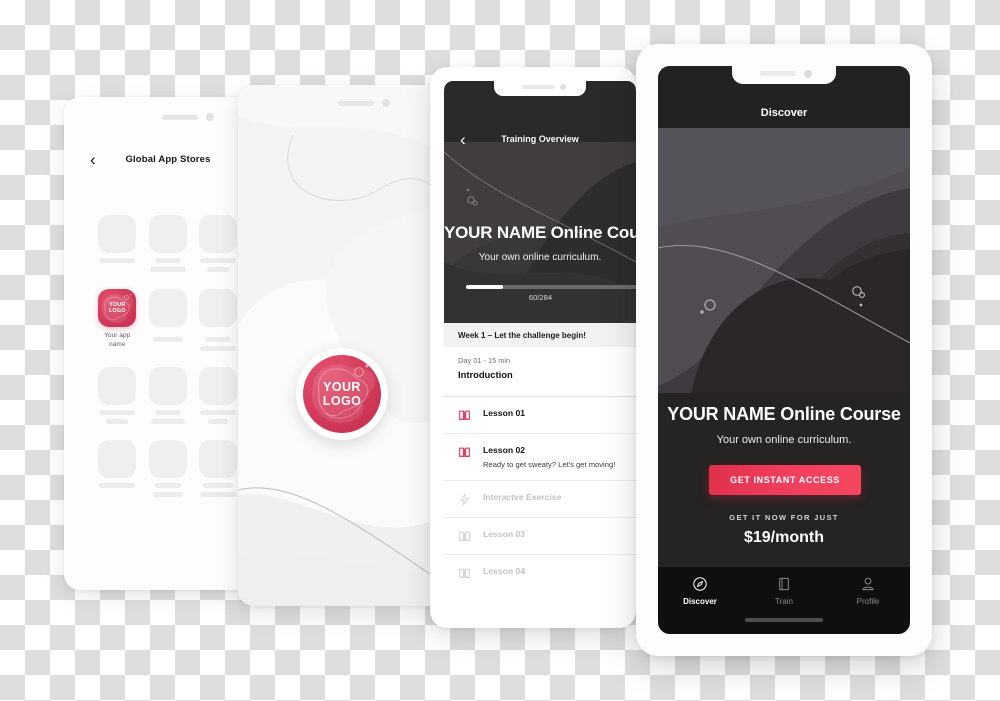  I want to click on course-title: YOUR NAME Online Course, so click(540, 232).